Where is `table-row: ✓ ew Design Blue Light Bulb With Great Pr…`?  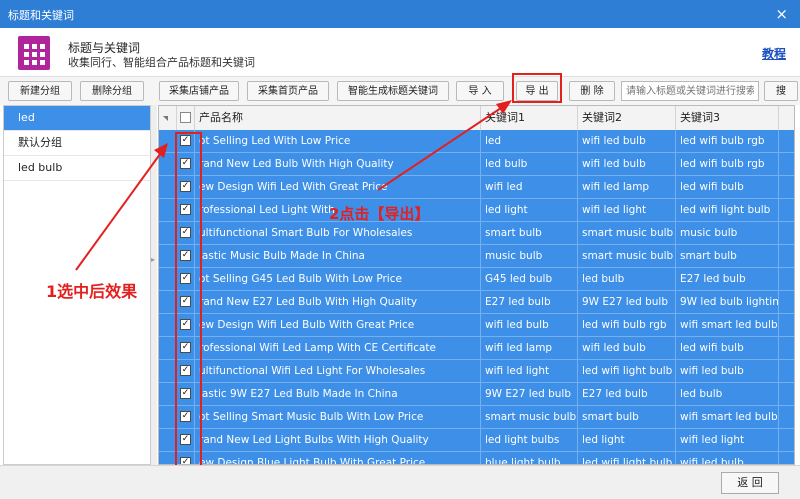
table-row: ✓ ew Design Blue Light Bulb With Great Pr… is located at coordinates (476, 458).